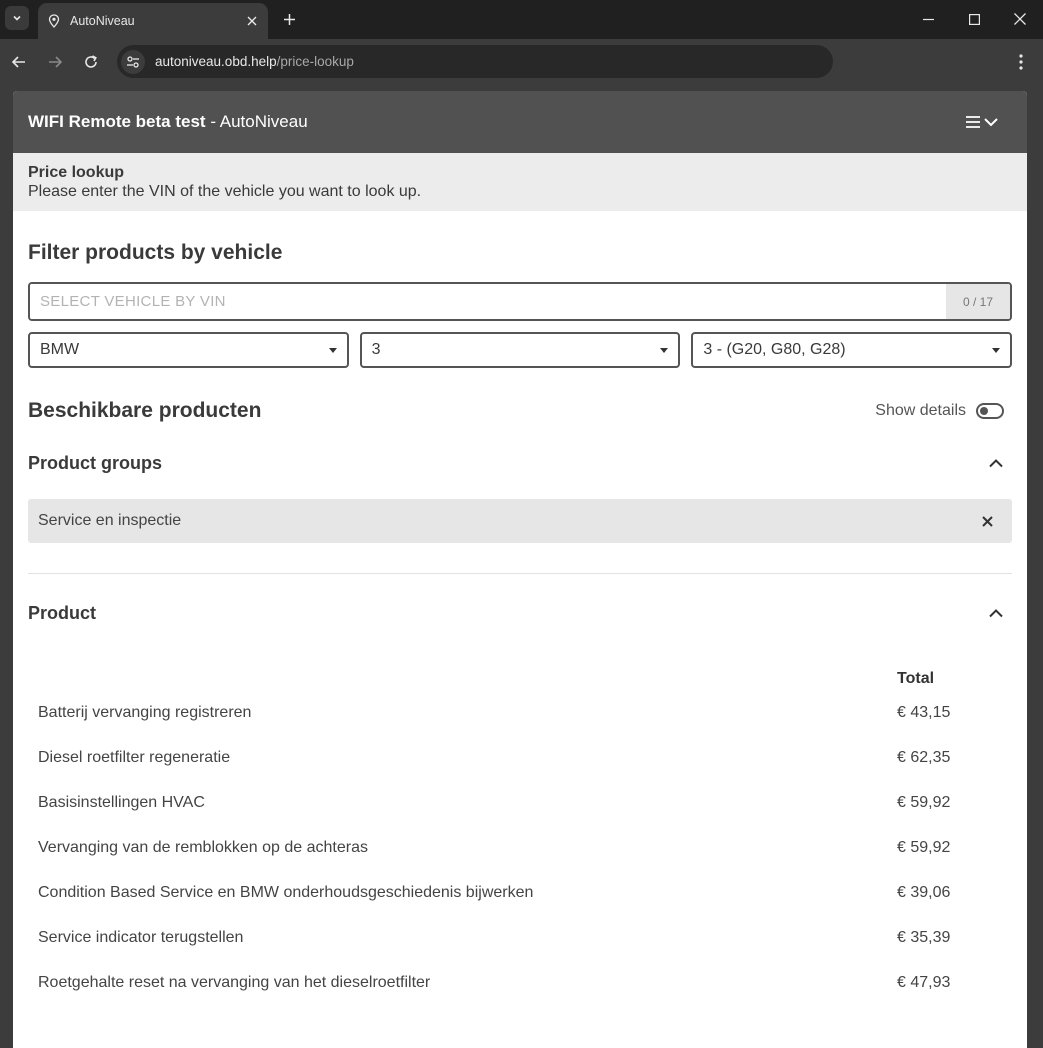  I want to click on plus-icon, so click(289, 19).